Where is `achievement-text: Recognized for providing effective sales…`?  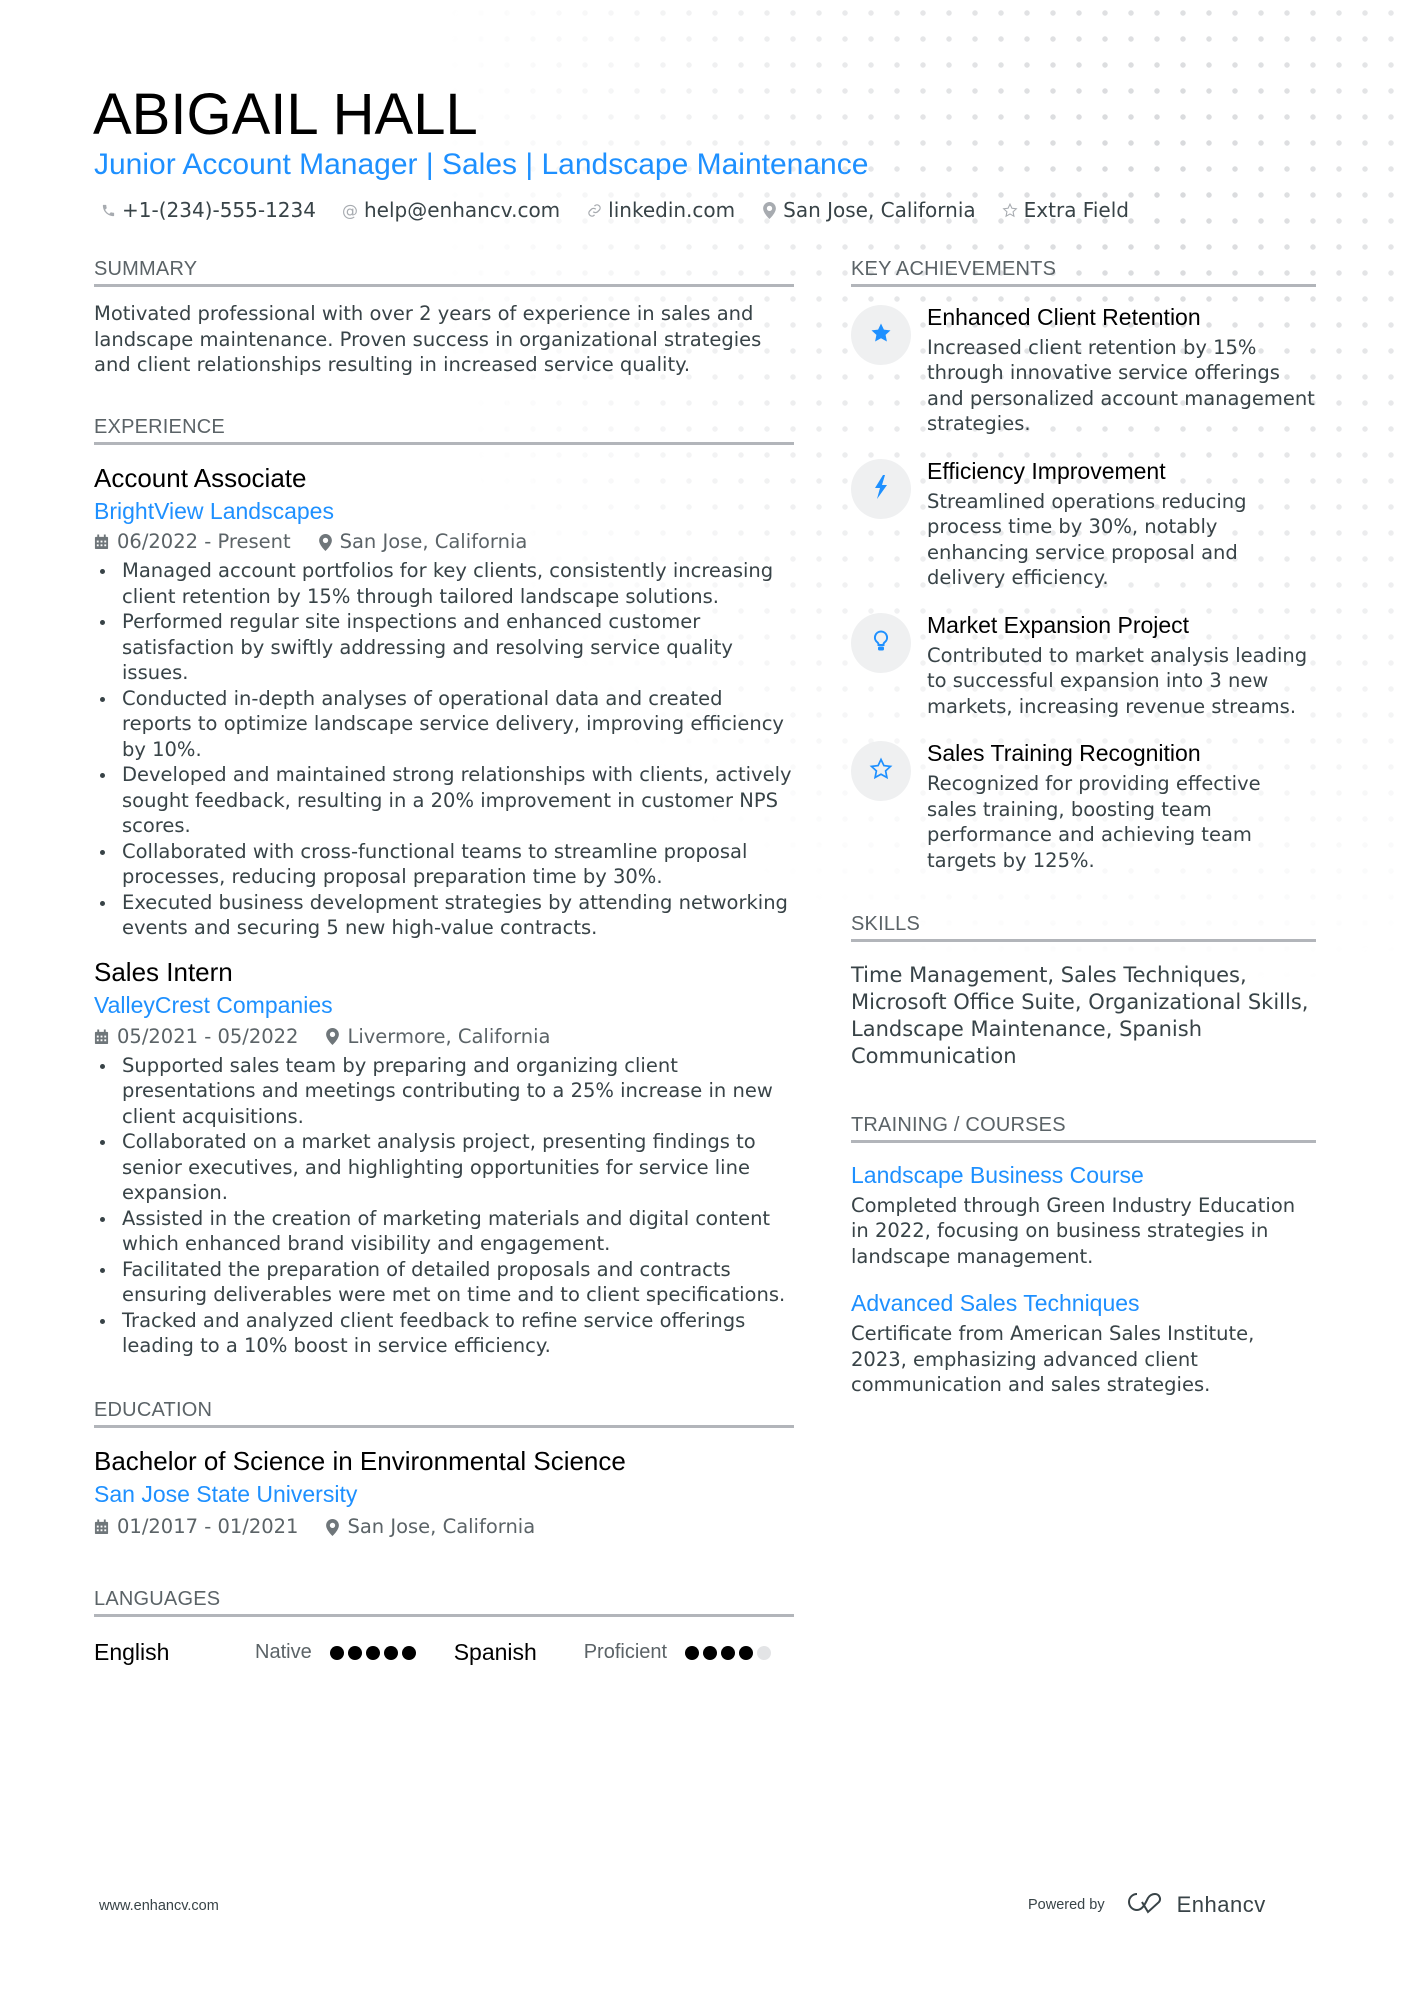
achievement-text: Recognized for providing effective sales… is located at coordinates (1094, 822).